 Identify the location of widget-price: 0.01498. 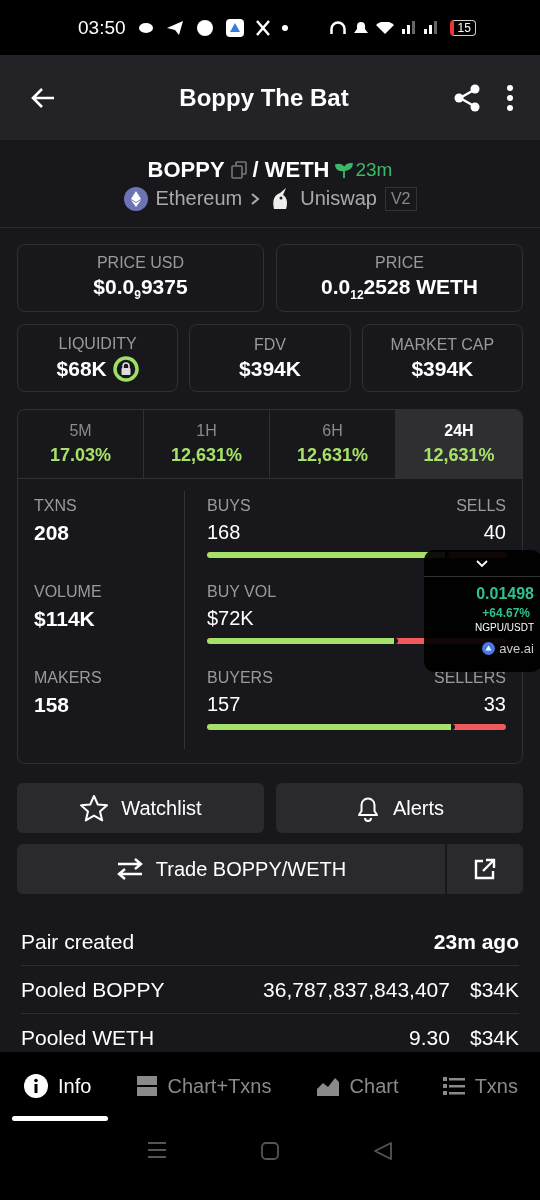
(505, 594).